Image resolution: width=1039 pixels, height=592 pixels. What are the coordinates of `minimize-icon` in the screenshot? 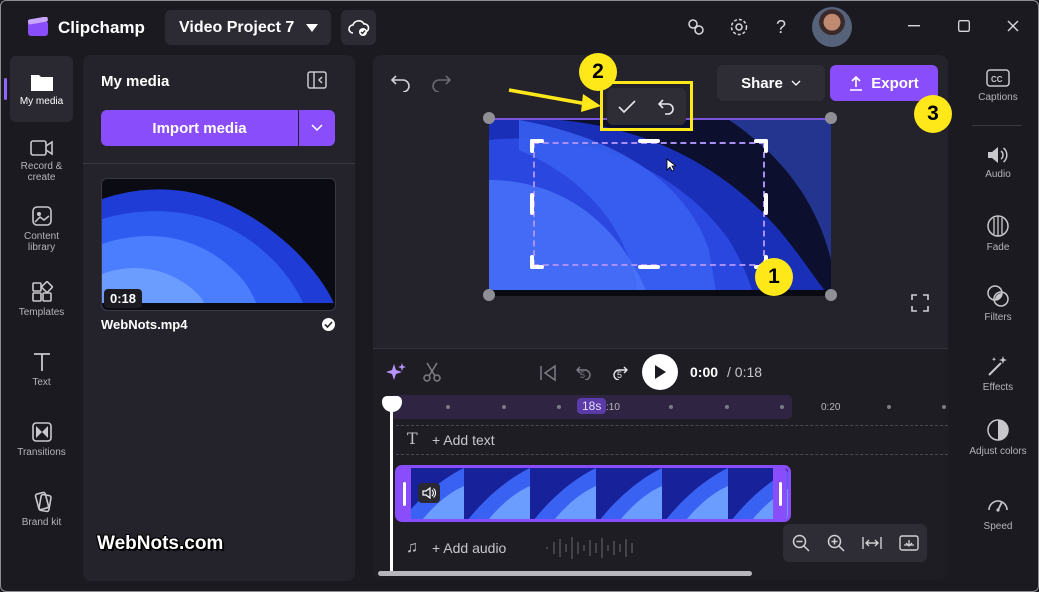 It's located at (914, 26).